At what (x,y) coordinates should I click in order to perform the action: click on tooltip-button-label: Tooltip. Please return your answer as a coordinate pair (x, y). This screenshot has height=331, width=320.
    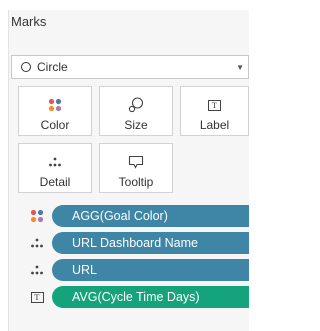
    Looking at the image, I should click on (136, 182).